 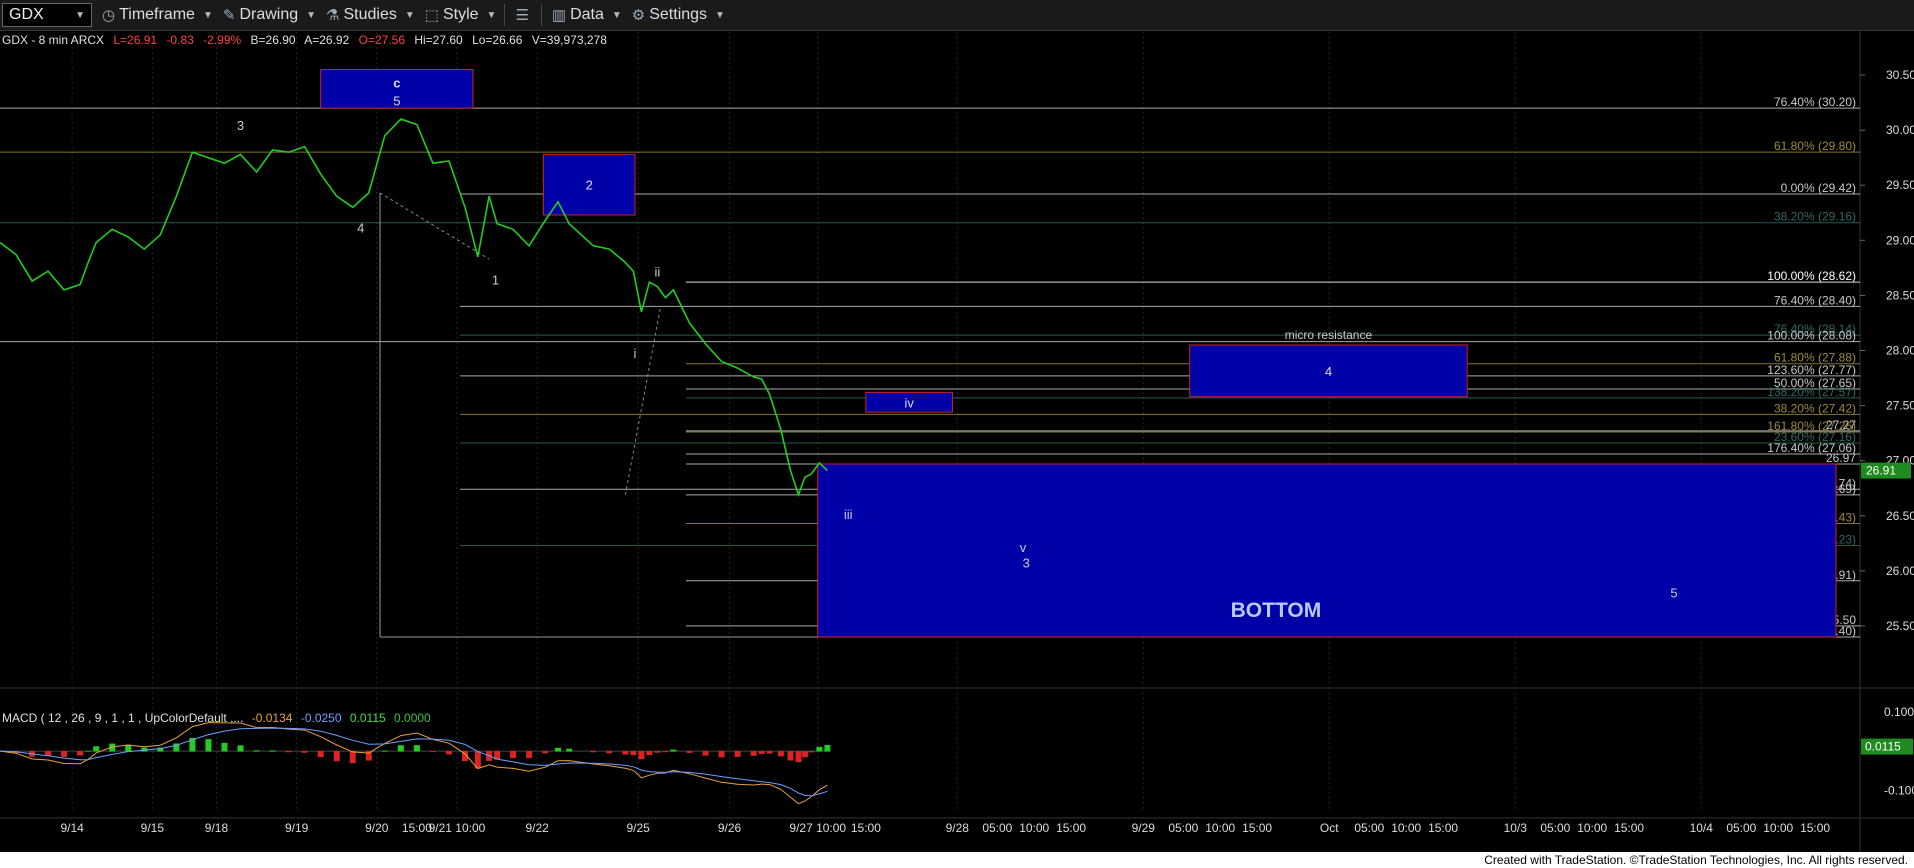 What do you see at coordinates (1881, 471) in the screenshot?
I see `last-price-label: 26.91` at bounding box center [1881, 471].